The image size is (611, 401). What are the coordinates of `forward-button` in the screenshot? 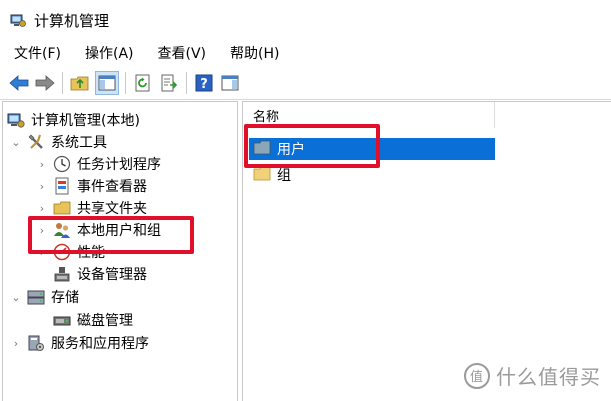 It's located at (45, 83).